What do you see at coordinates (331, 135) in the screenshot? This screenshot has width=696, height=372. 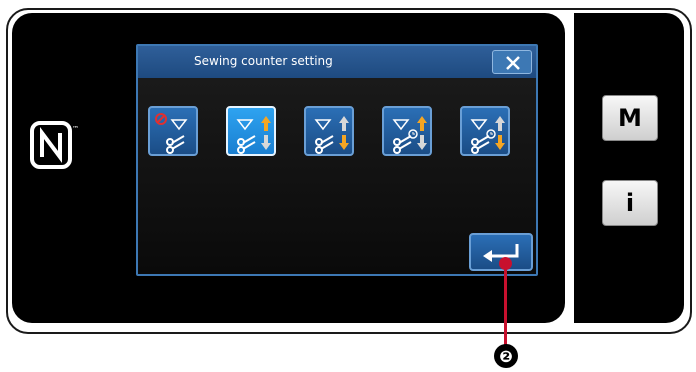 I see `counter-down-icon` at bounding box center [331, 135].